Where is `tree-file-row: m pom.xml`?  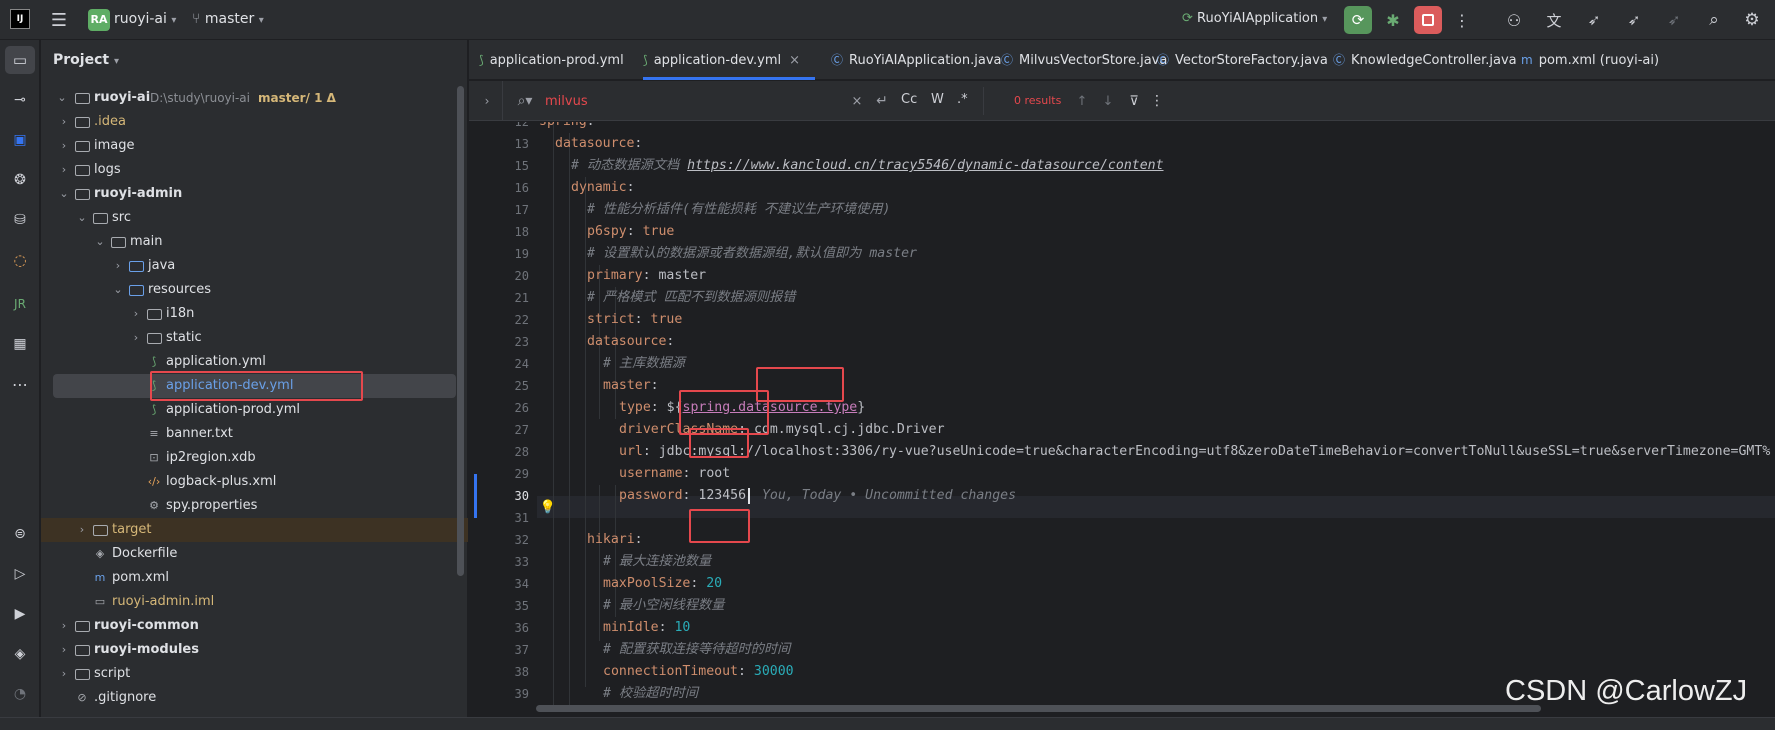
tree-file-row: m pom.xml is located at coordinates (254, 578).